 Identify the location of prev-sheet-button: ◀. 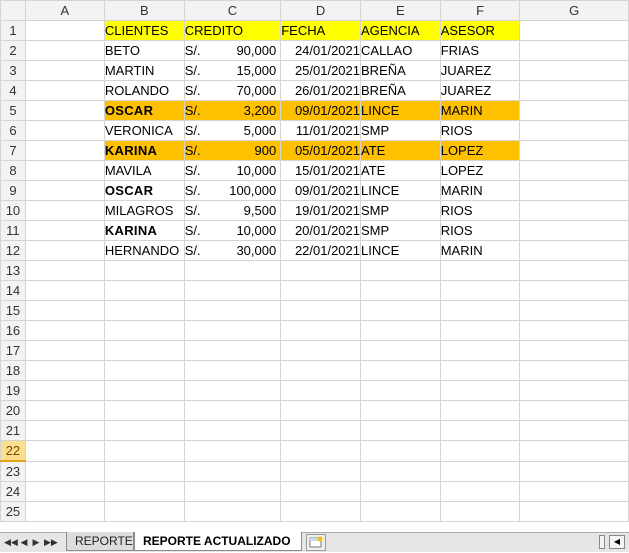
(24, 542).